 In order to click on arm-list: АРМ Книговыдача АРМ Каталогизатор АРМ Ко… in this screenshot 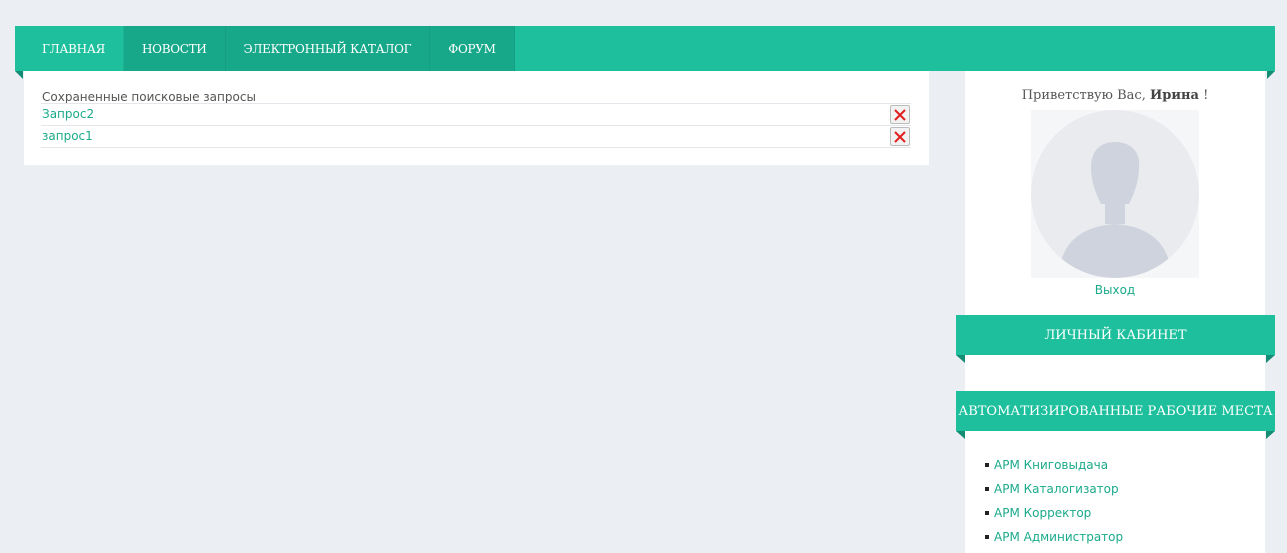, I will do `click(1054, 501)`.